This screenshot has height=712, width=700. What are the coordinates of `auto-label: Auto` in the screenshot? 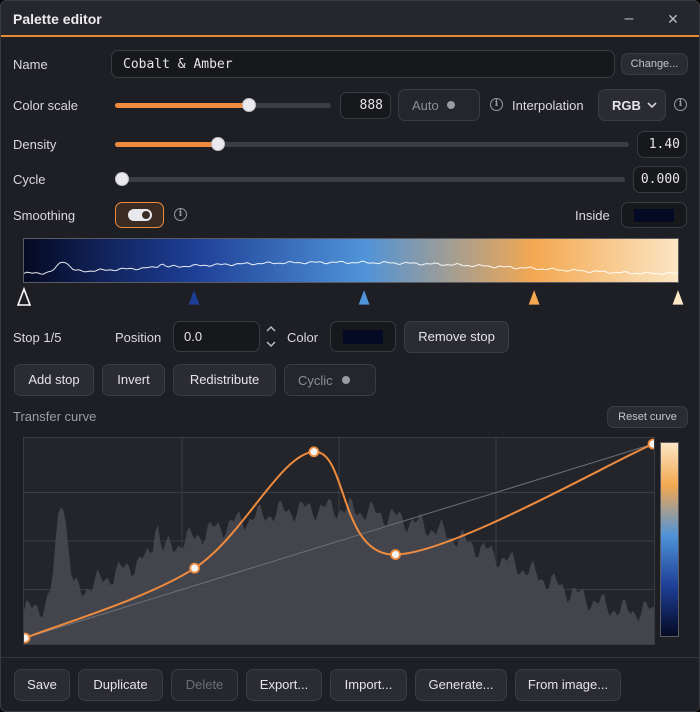 It's located at (425, 105).